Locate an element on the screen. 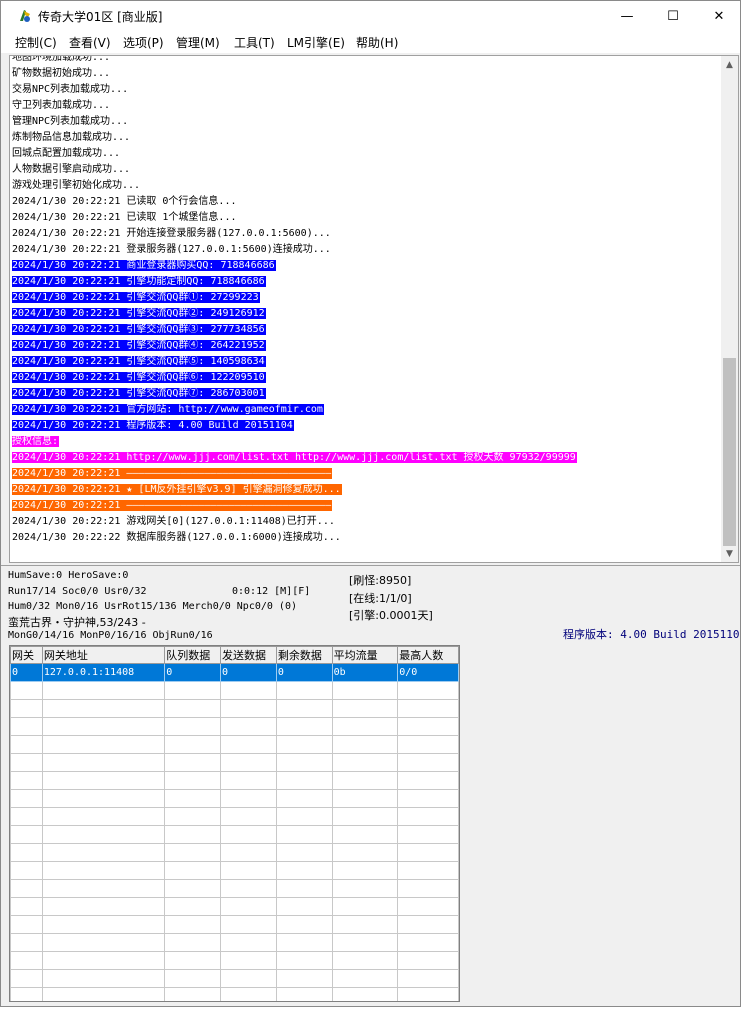 Image resolution: width=749 pixels, height=1011 pixels. menu-tools: 工具(T) is located at coordinates (254, 42).